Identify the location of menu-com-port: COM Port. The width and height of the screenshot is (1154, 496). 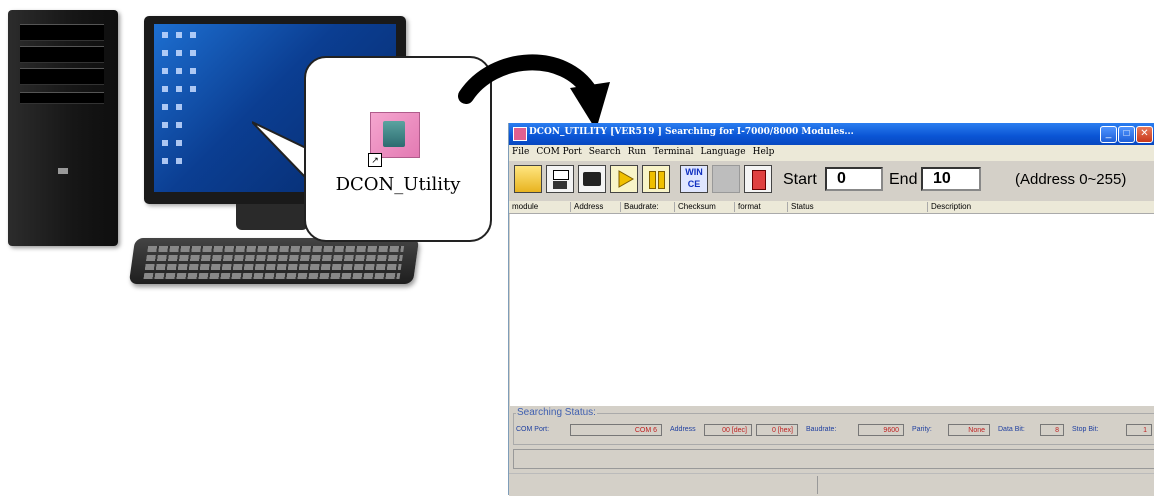
(559, 151).